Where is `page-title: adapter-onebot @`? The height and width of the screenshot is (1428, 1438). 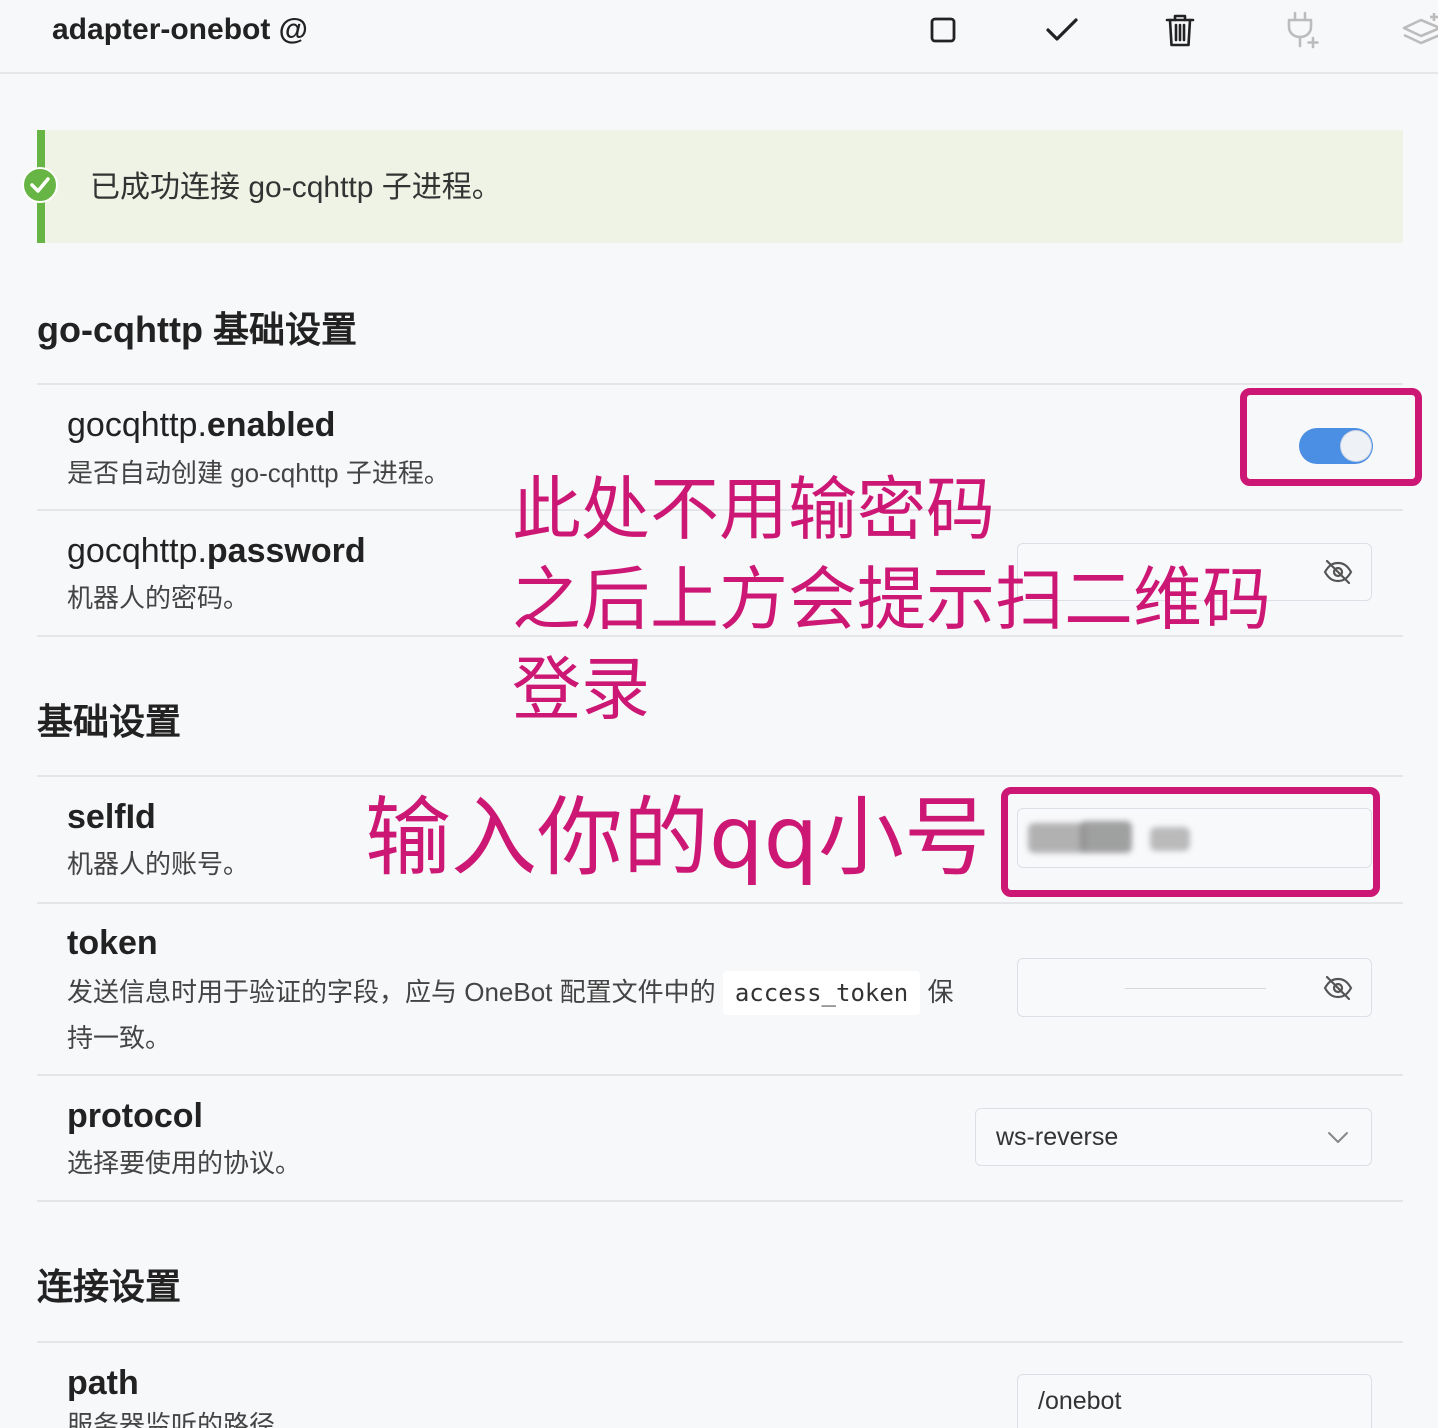
page-title: adapter-onebot @ is located at coordinates (180, 29).